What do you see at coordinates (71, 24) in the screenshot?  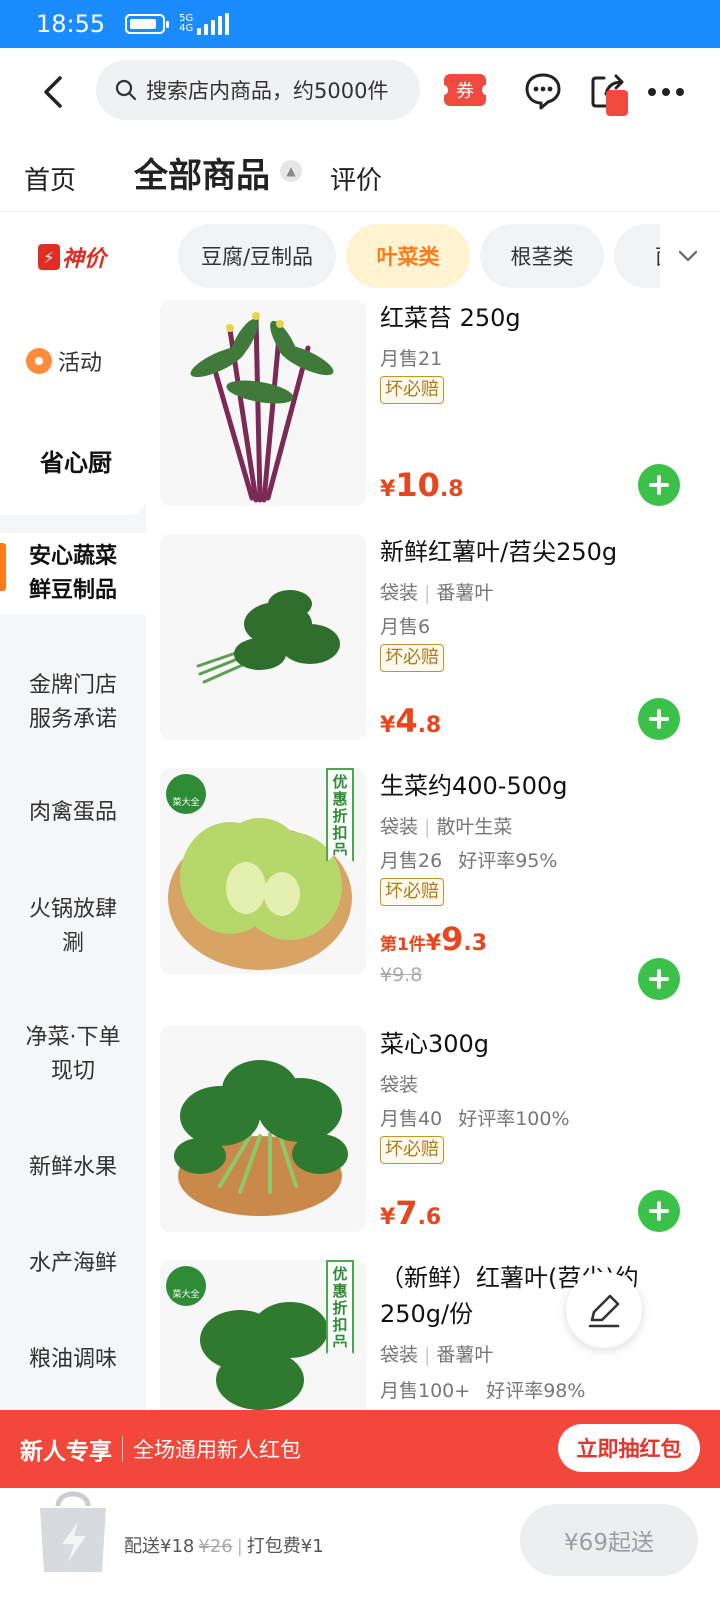 I see `status-time: 18:55` at bounding box center [71, 24].